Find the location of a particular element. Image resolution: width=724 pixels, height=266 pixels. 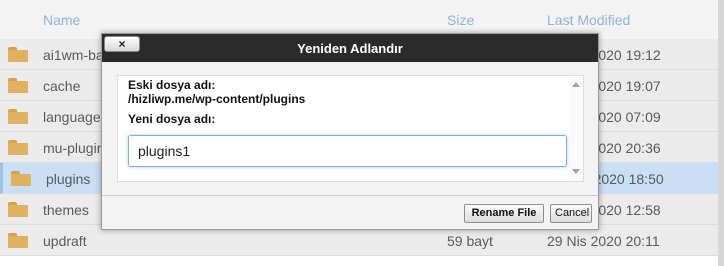

cancel-button: Cancel is located at coordinates (571, 213).